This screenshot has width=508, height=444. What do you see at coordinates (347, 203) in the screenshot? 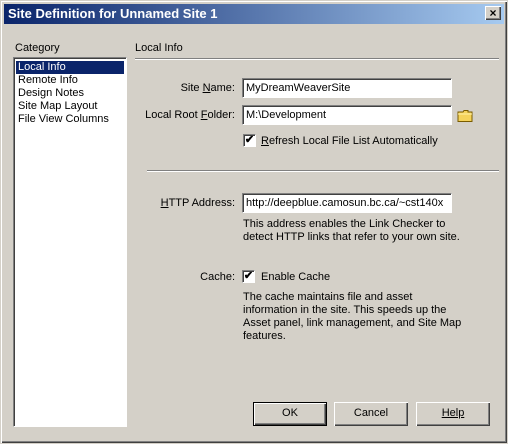
I see `http-address-input: http://deepblue.camosun.bc.ca/~cst140x` at bounding box center [347, 203].